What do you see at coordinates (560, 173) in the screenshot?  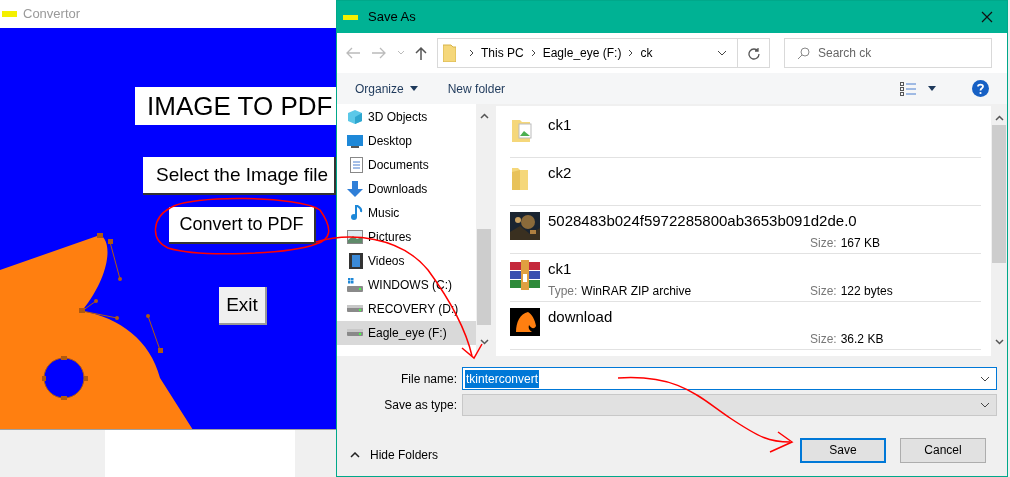 I see `file-name: ck2` at bounding box center [560, 173].